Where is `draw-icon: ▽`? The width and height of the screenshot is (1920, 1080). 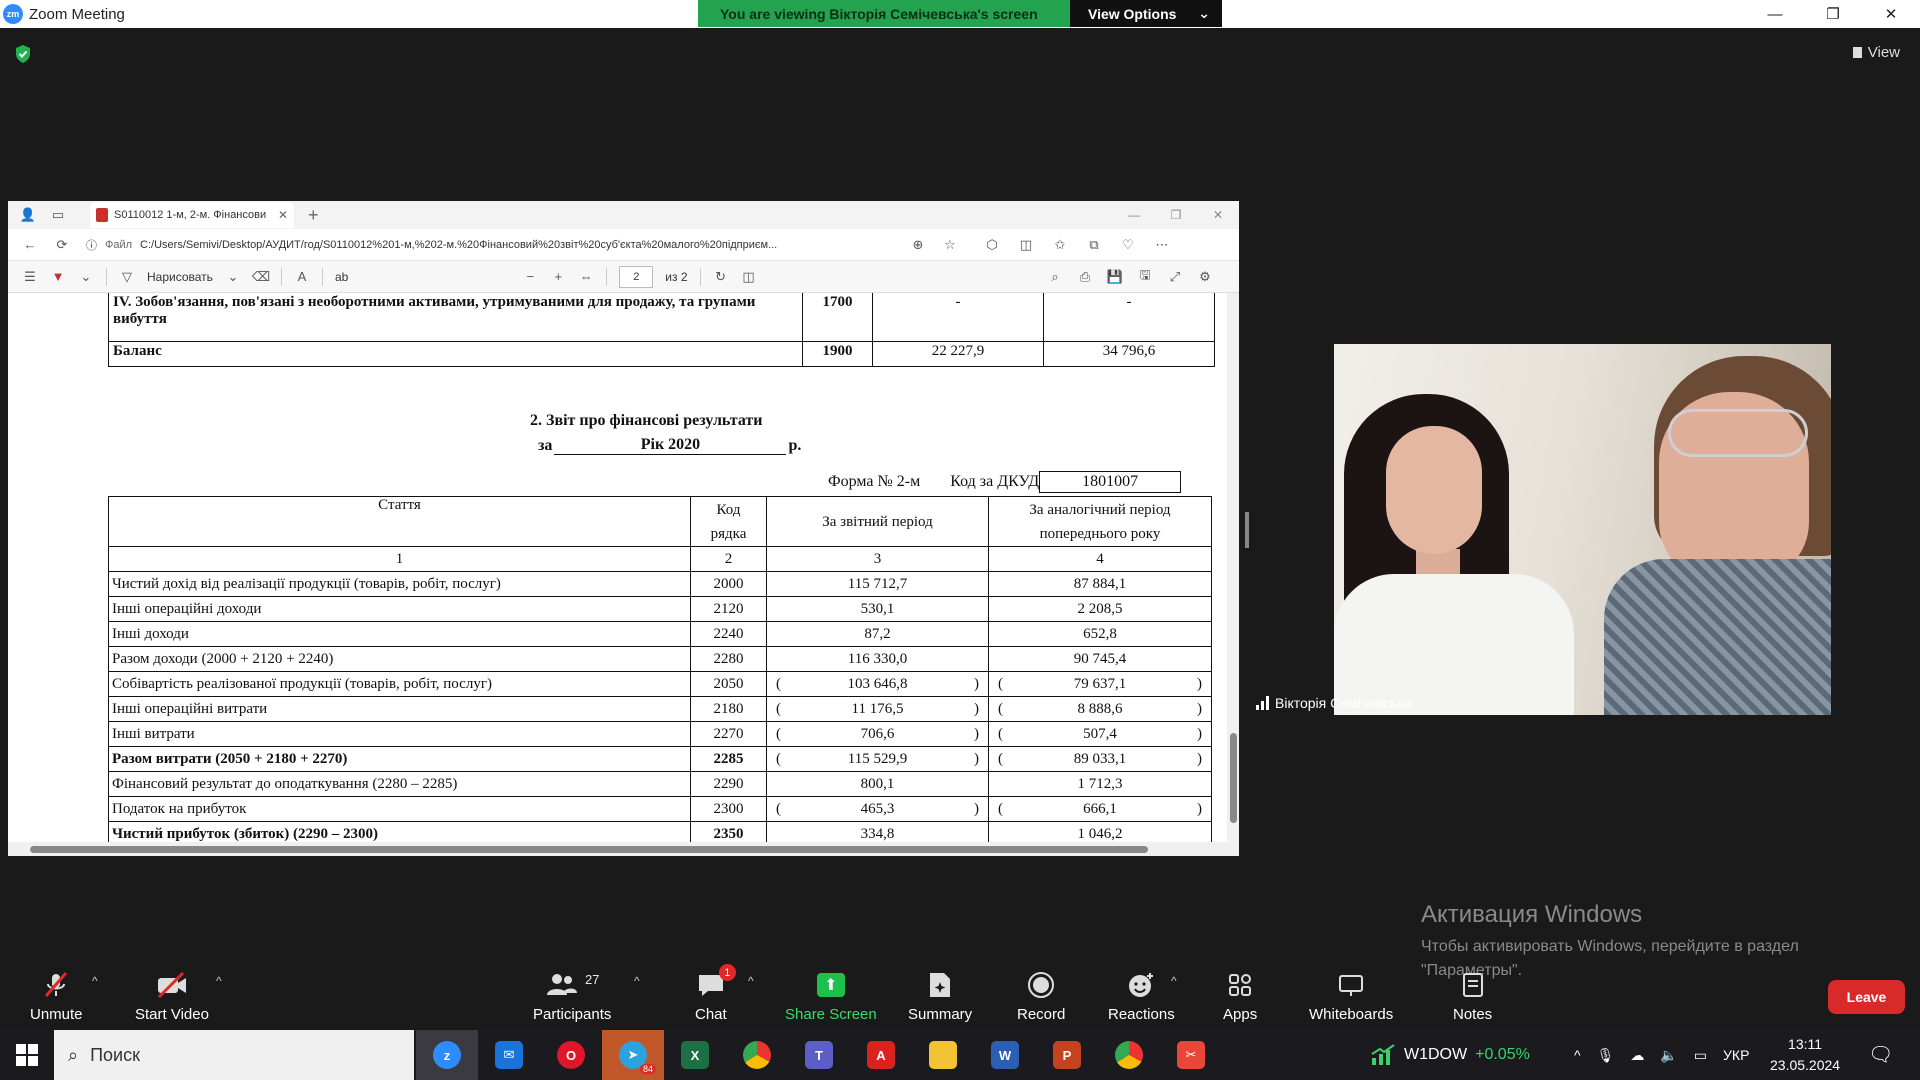
draw-icon: ▽ is located at coordinates (127, 277).